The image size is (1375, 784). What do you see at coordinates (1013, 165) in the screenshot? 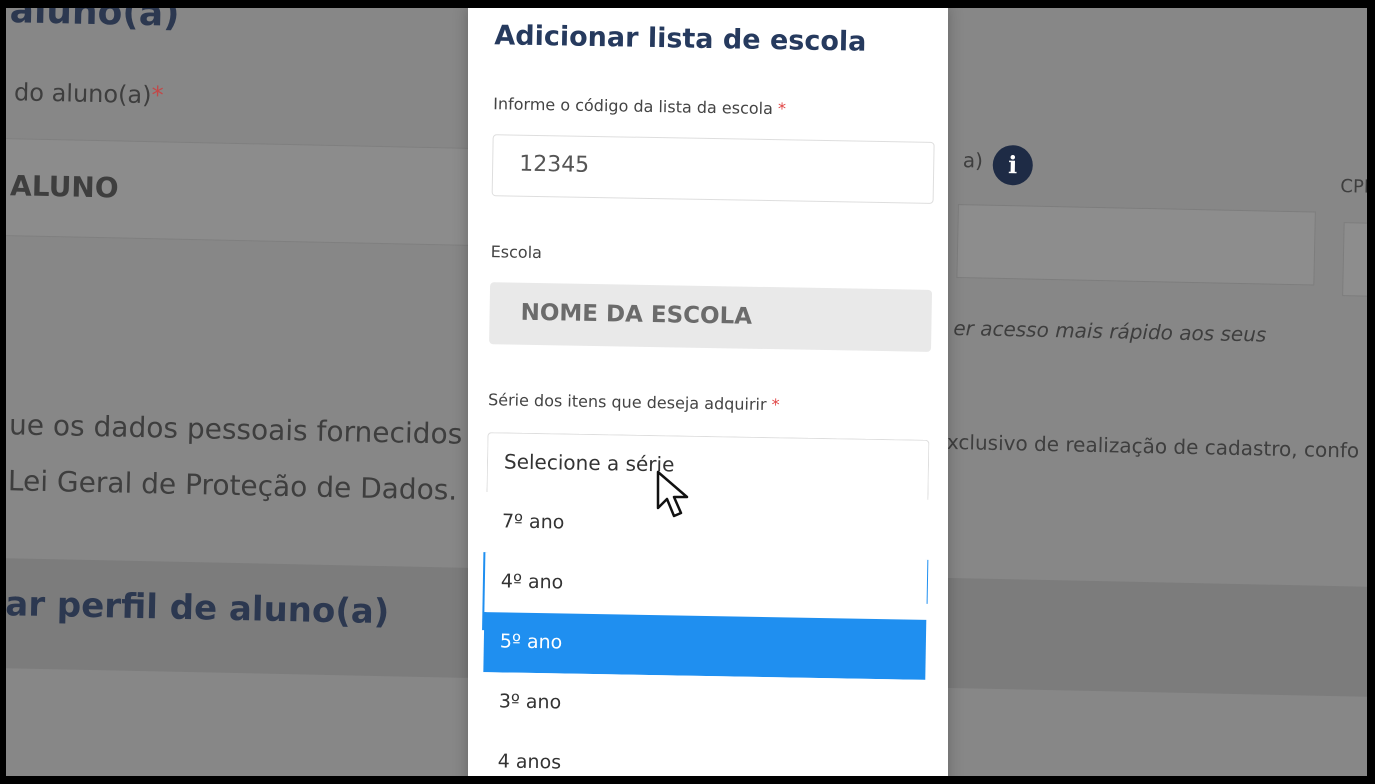
I see `info-icon: i` at bounding box center [1013, 165].